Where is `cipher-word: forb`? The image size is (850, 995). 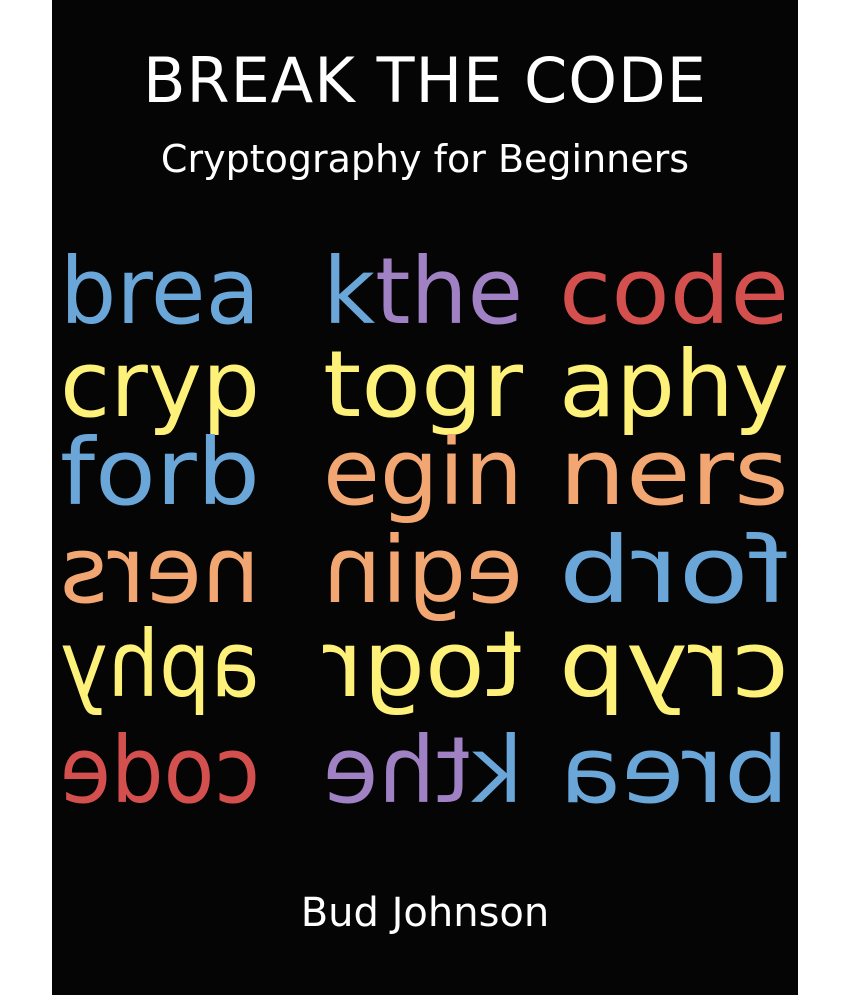
cipher-word: forb is located at coordinates (160, 472).